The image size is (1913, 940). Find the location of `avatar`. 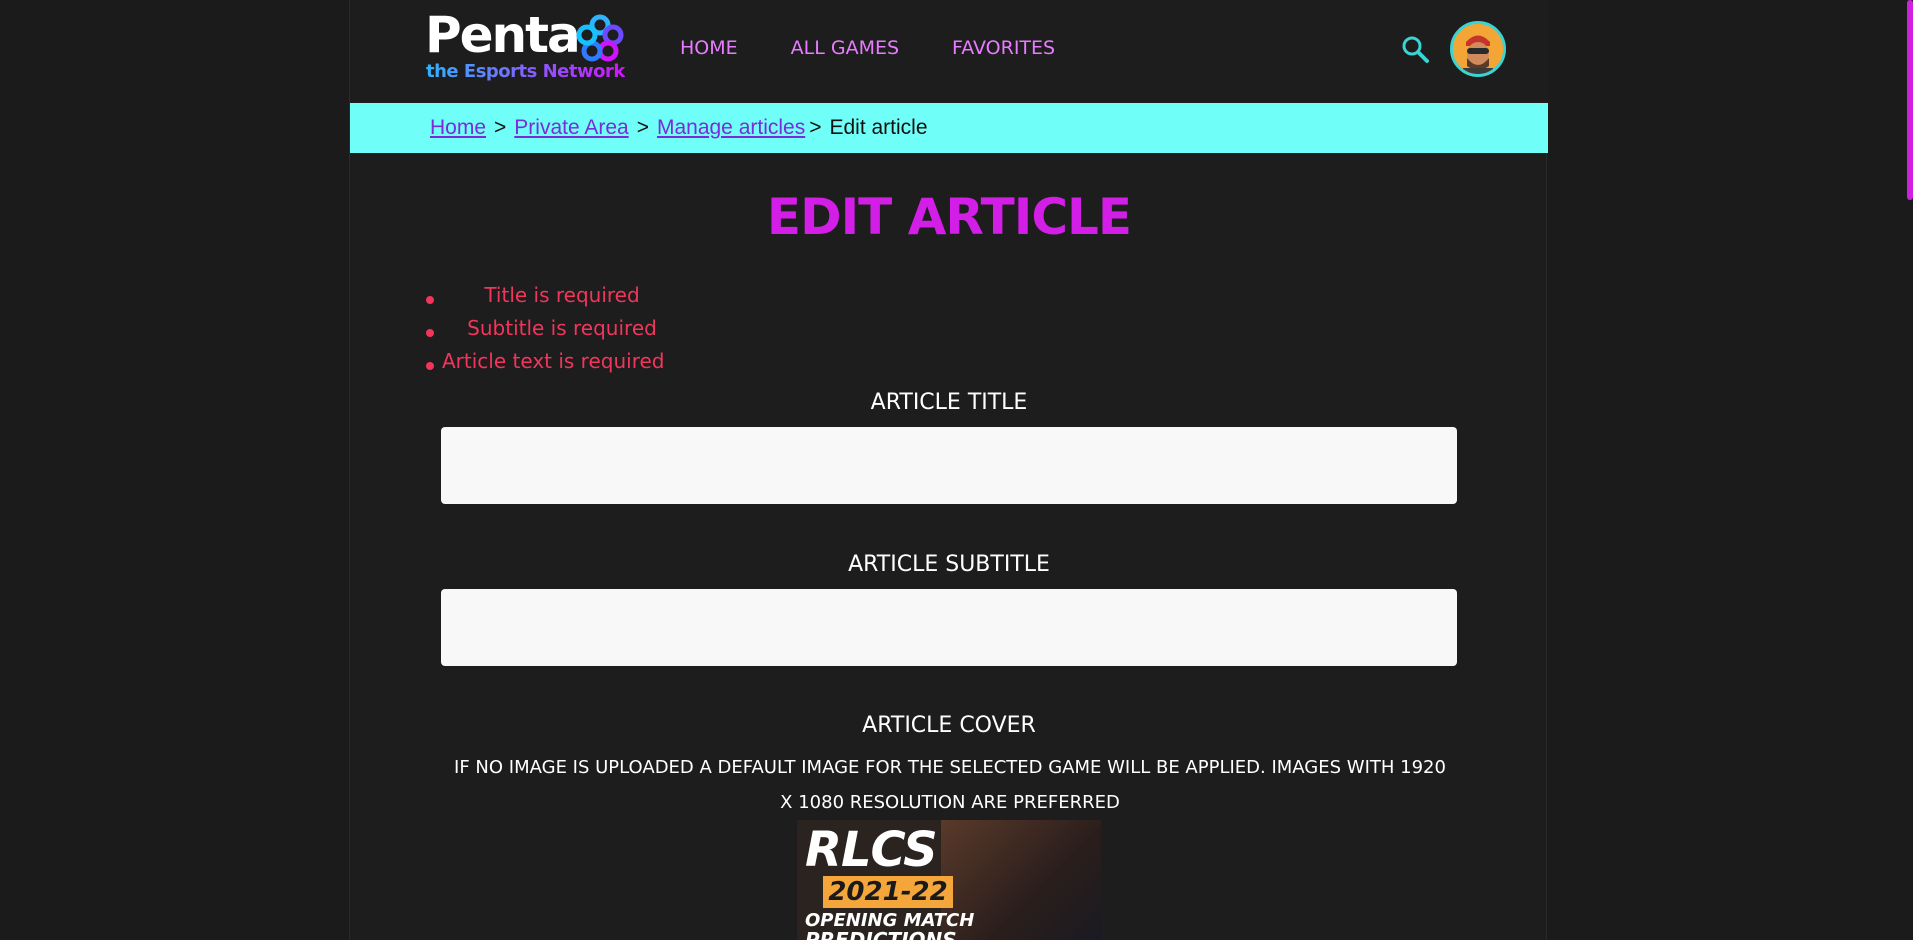

avatar is located at coordinates (1478, 49).